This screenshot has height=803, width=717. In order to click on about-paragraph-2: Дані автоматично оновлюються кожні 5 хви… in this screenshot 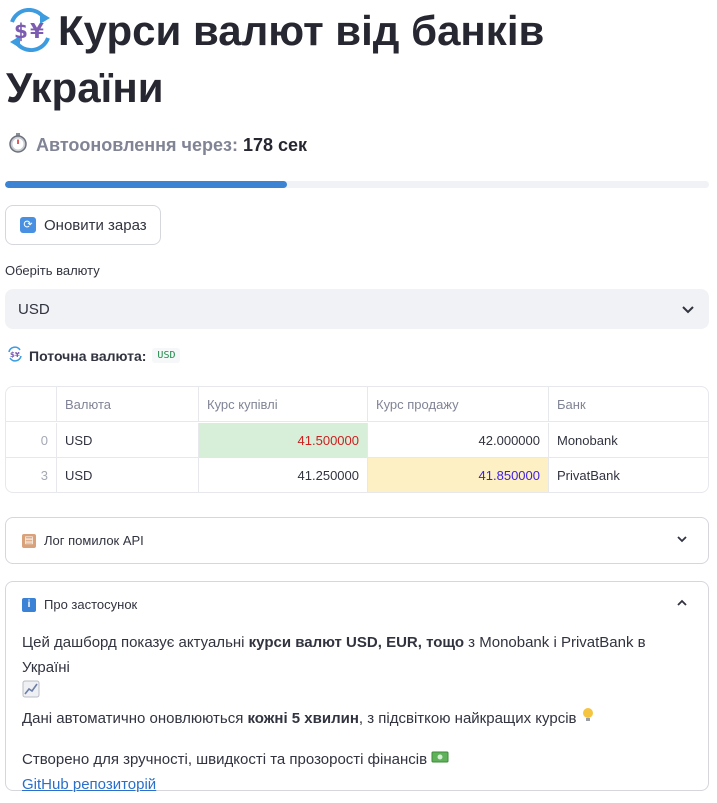, I will do `click(357, 718)`.